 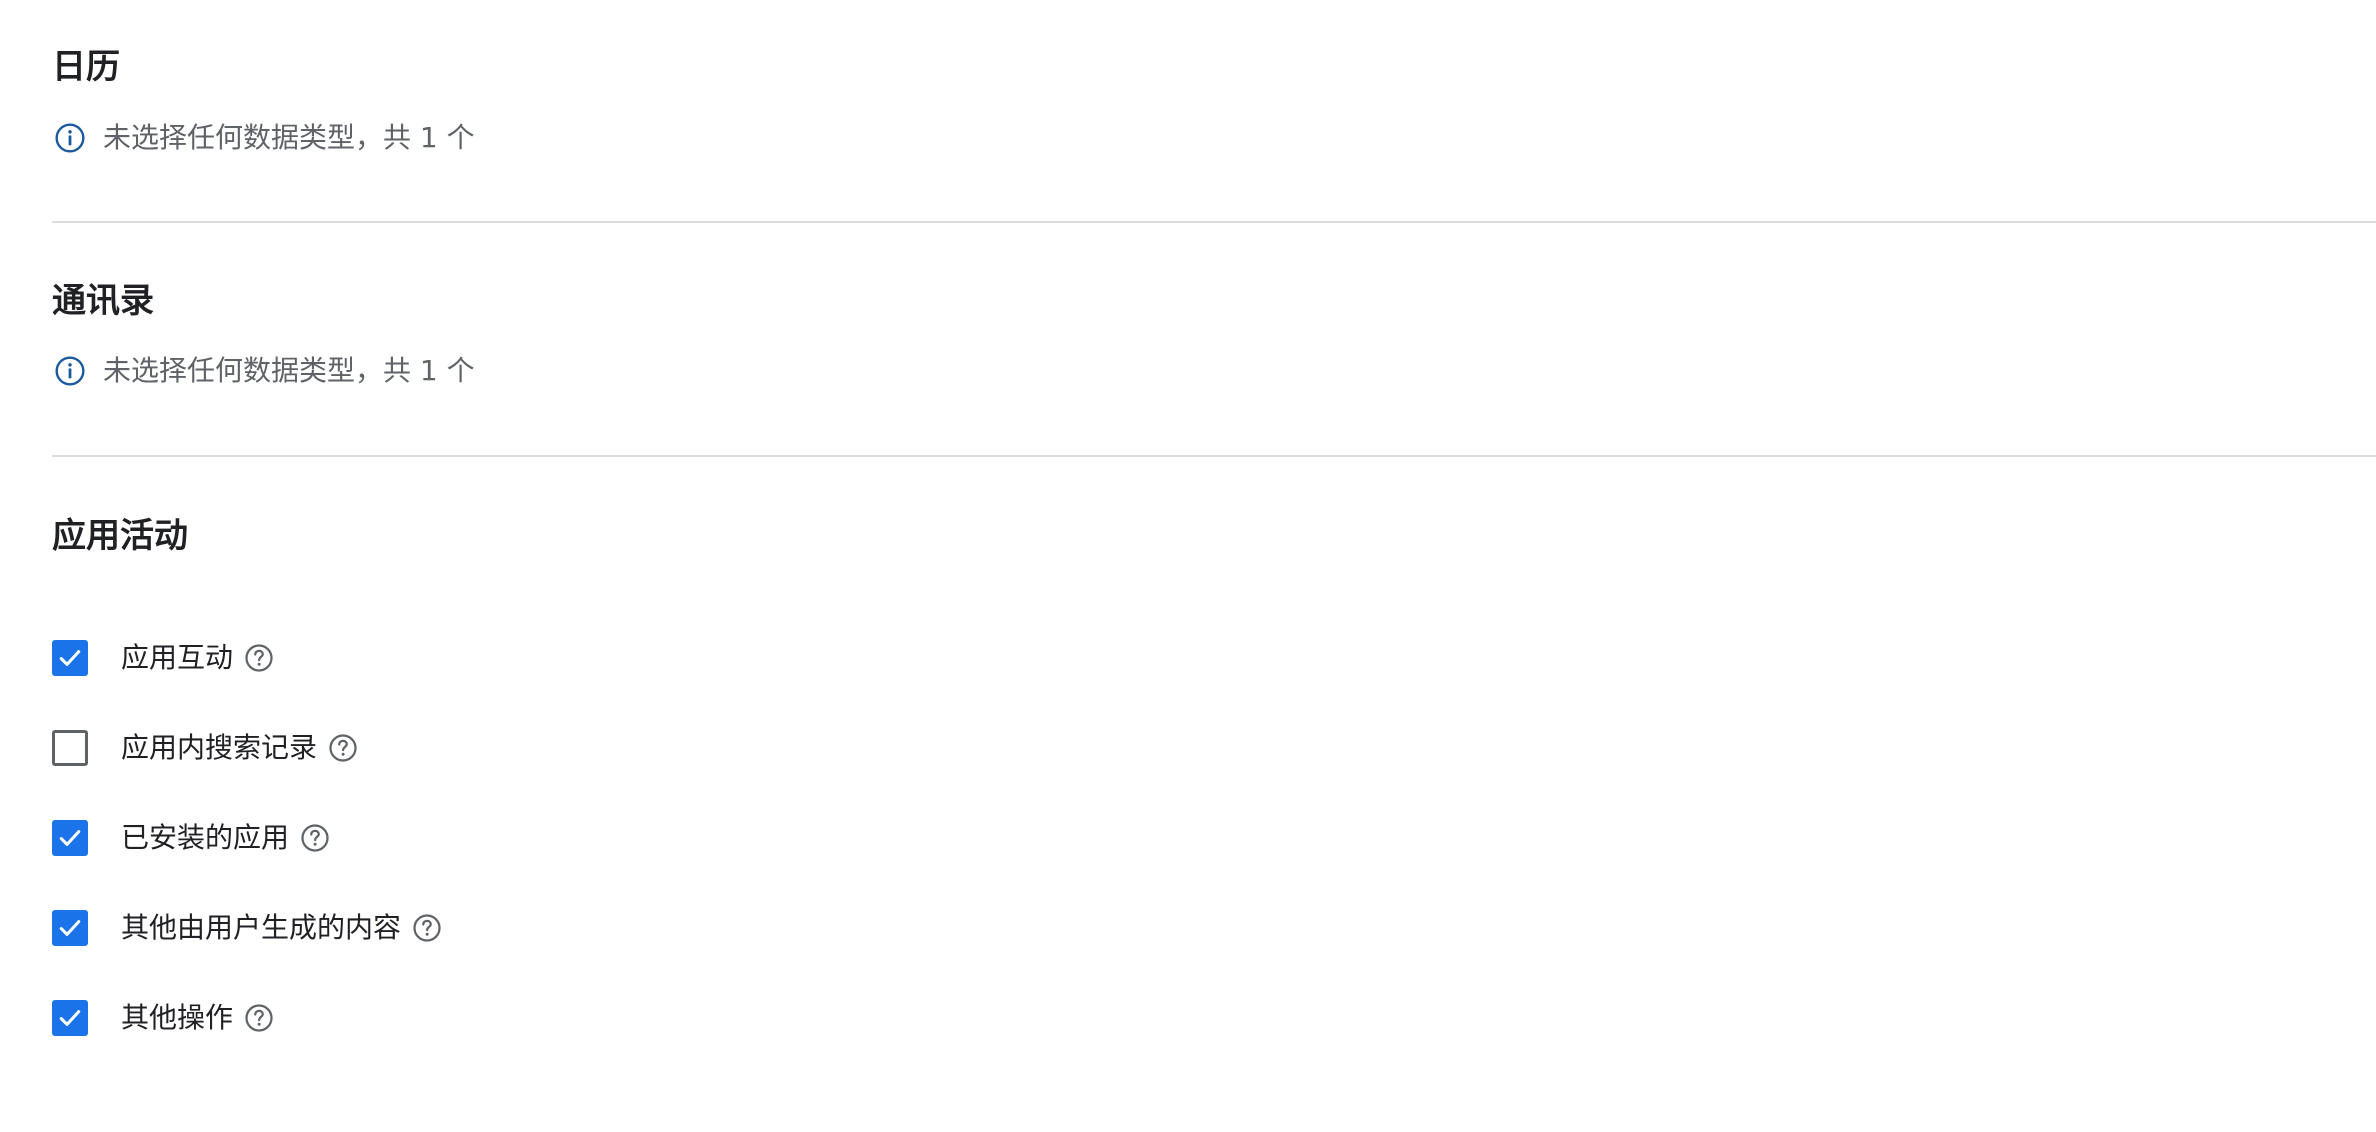 I want to click on calendar-info-row: 未选择任何数据类型，共 1 个, so click(x=263, y=138).